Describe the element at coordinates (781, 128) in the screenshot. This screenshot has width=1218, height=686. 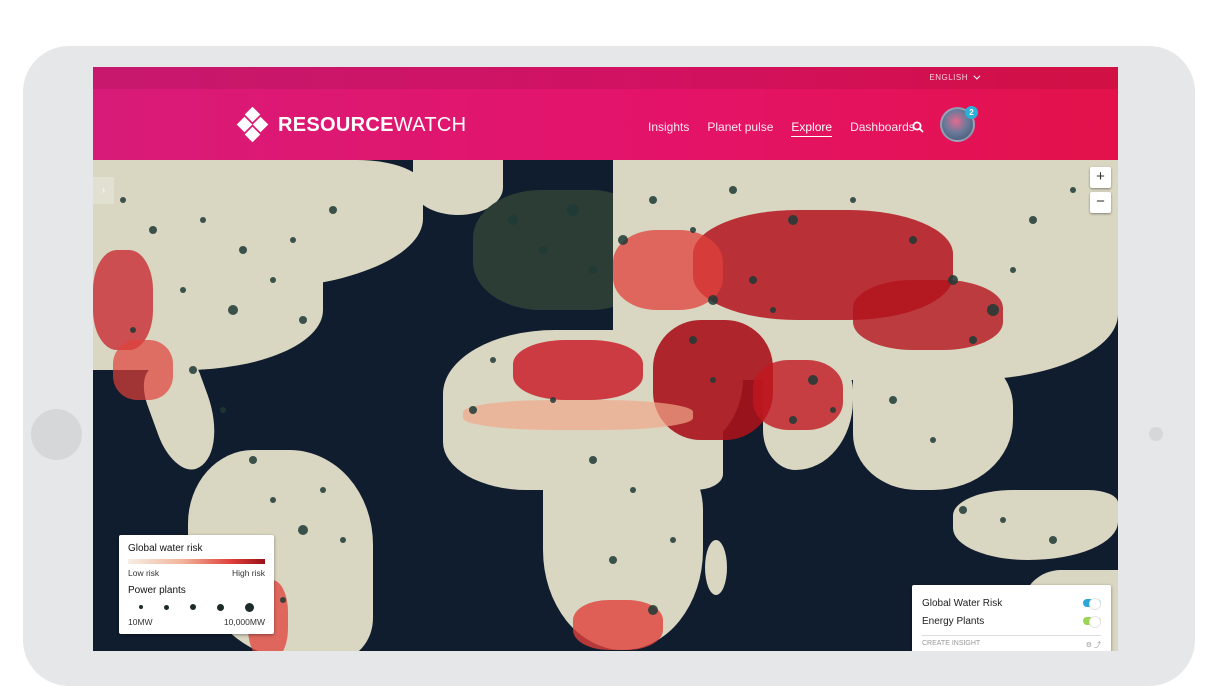
I see `main-nav: Insights Planet pulse Explore Dashboards` at that location.